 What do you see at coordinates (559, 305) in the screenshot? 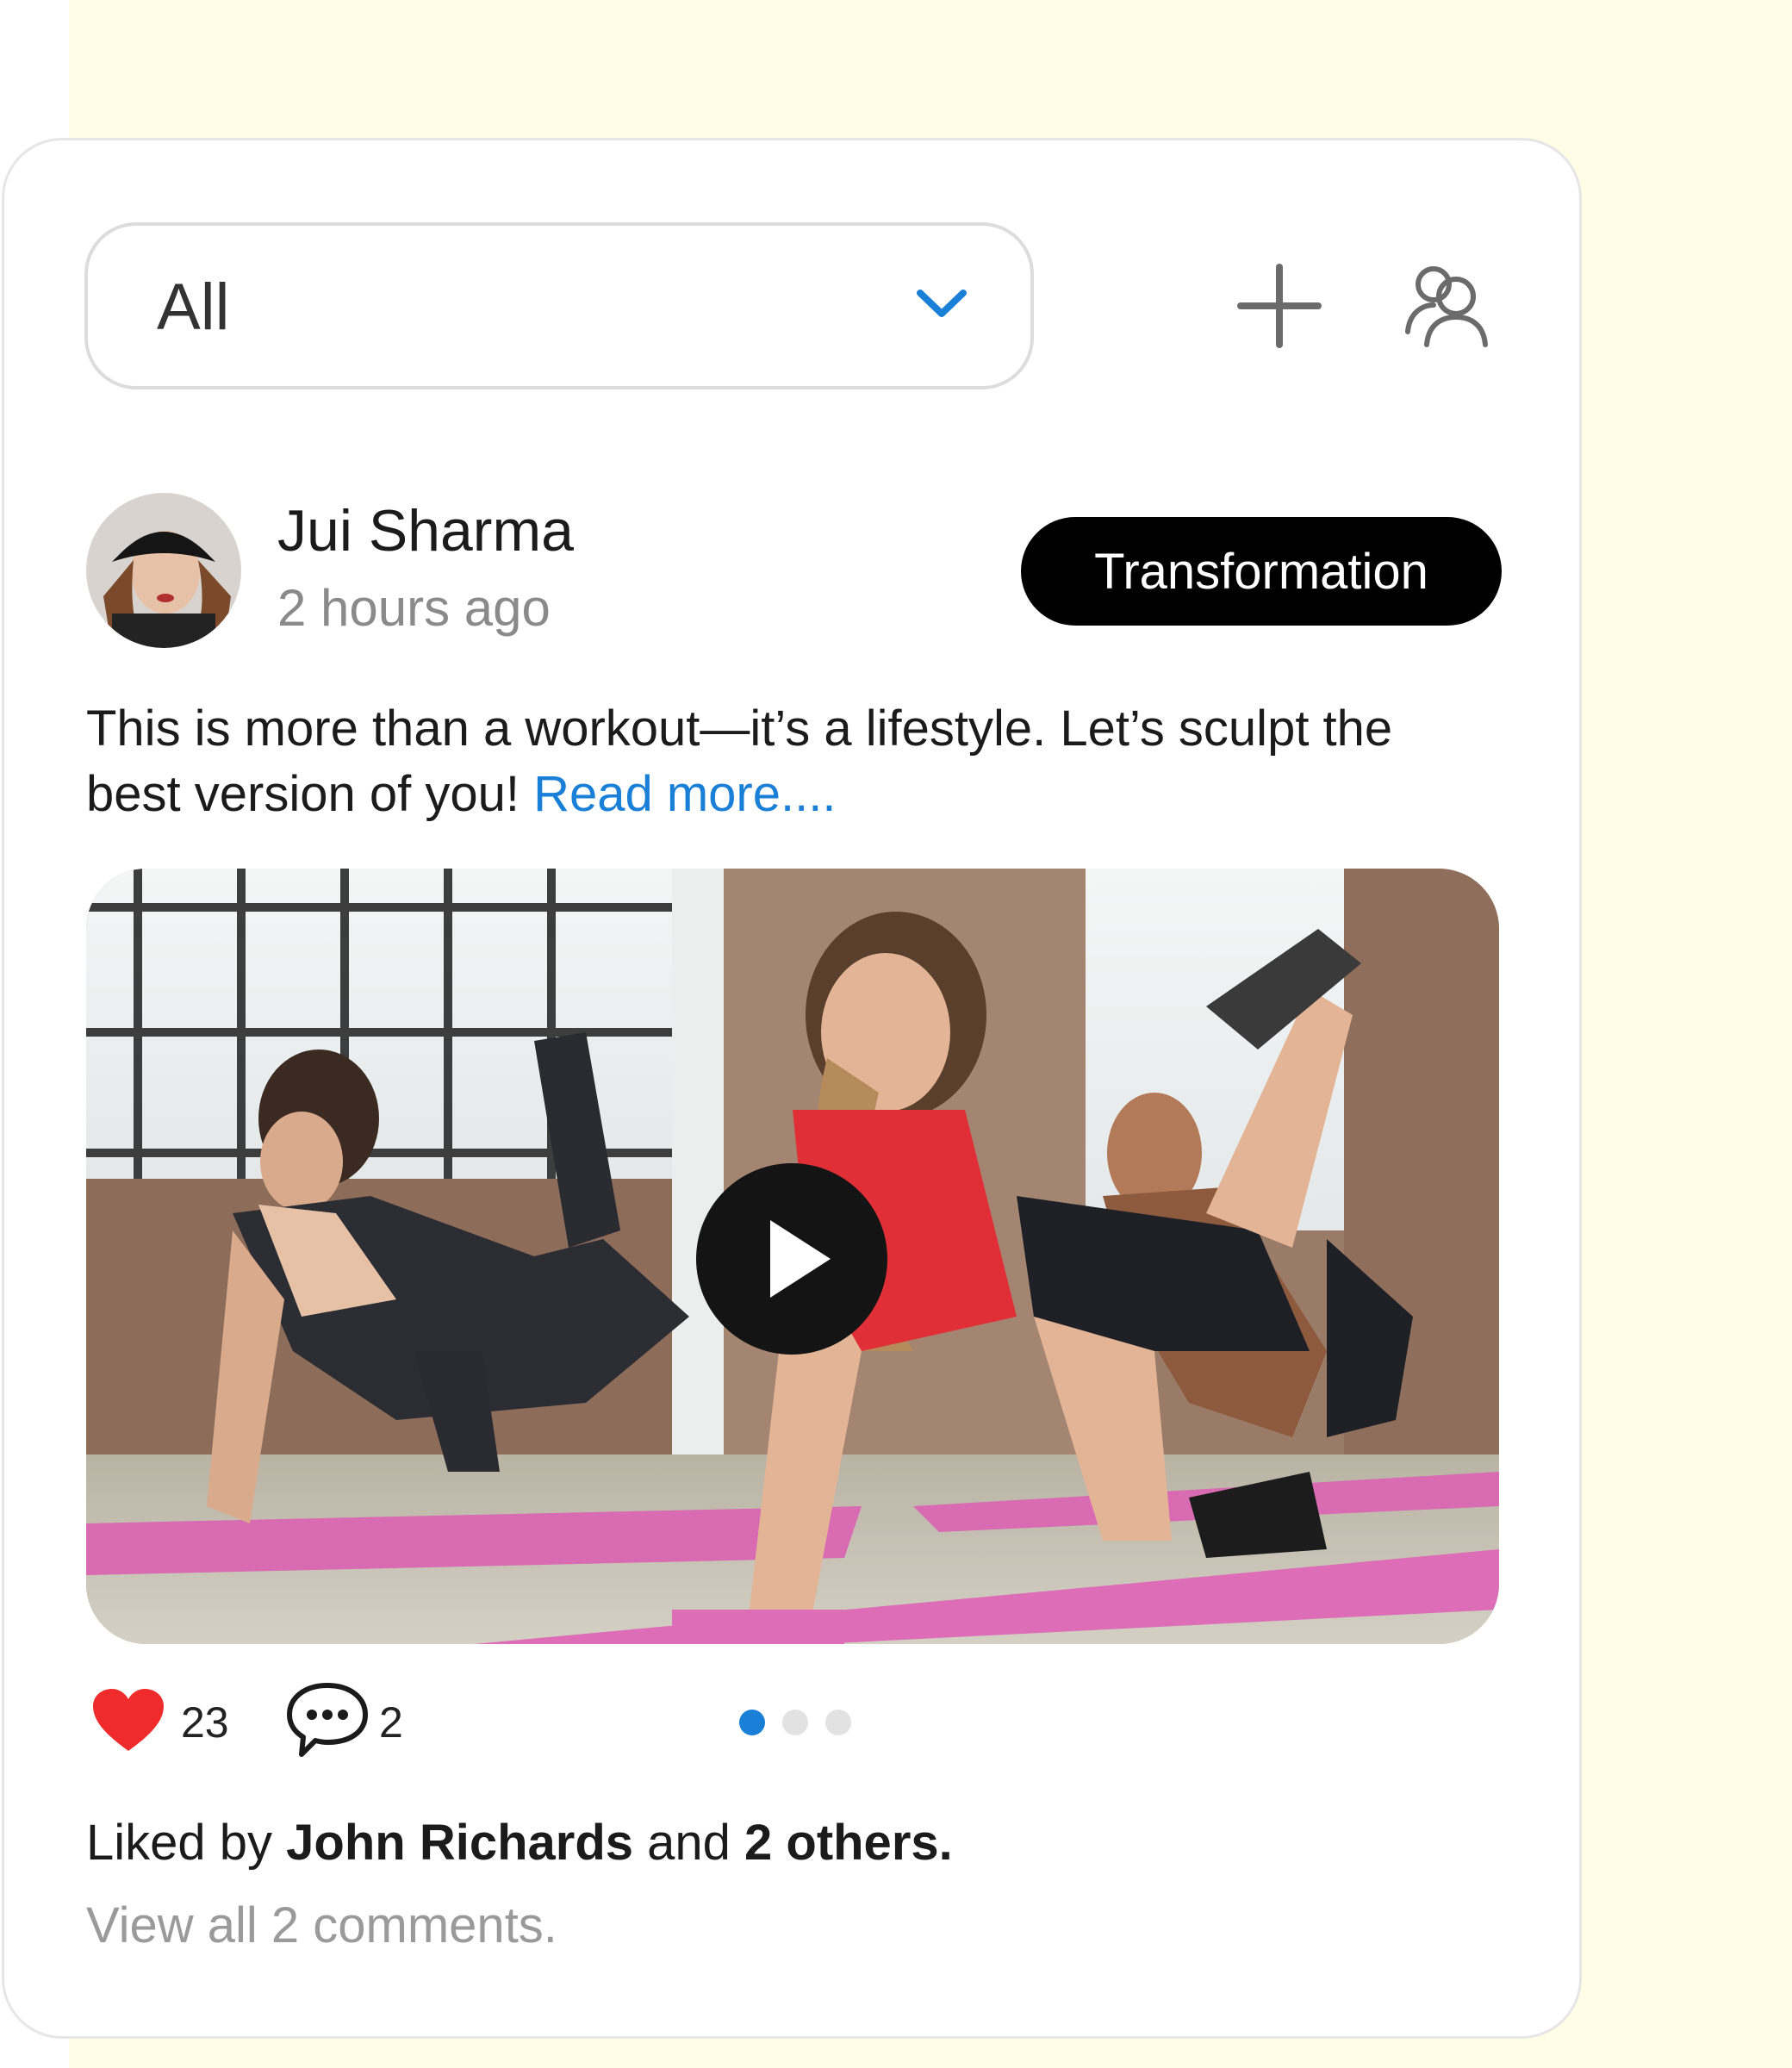
I see `filter-dropdown: All` at bounding box center [559, 305].